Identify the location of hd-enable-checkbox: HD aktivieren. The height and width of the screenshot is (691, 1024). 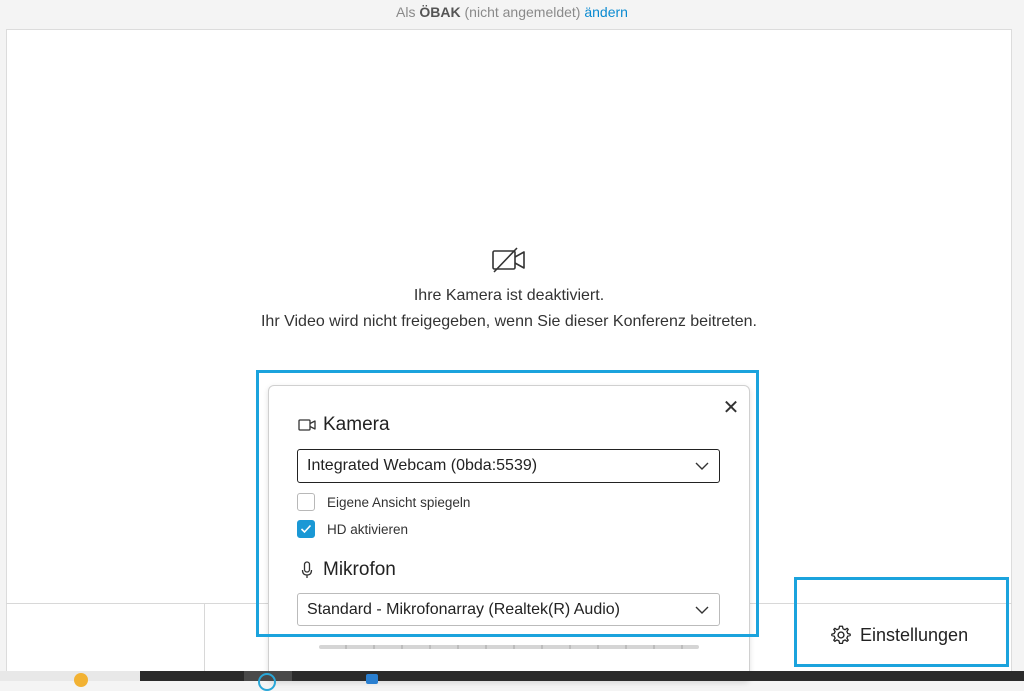
(352, 529).